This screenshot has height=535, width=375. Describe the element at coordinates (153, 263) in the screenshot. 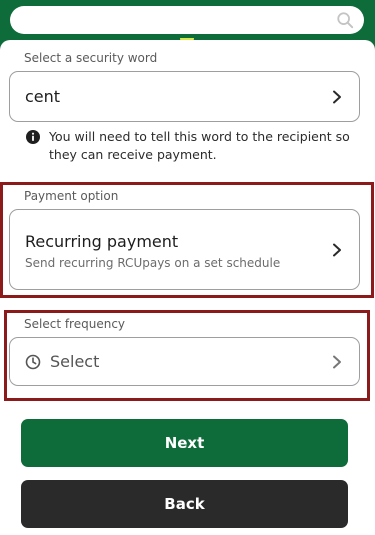

I see `payment-option-subtitle: Send recurring RCUpays on a set schedule` at that location.